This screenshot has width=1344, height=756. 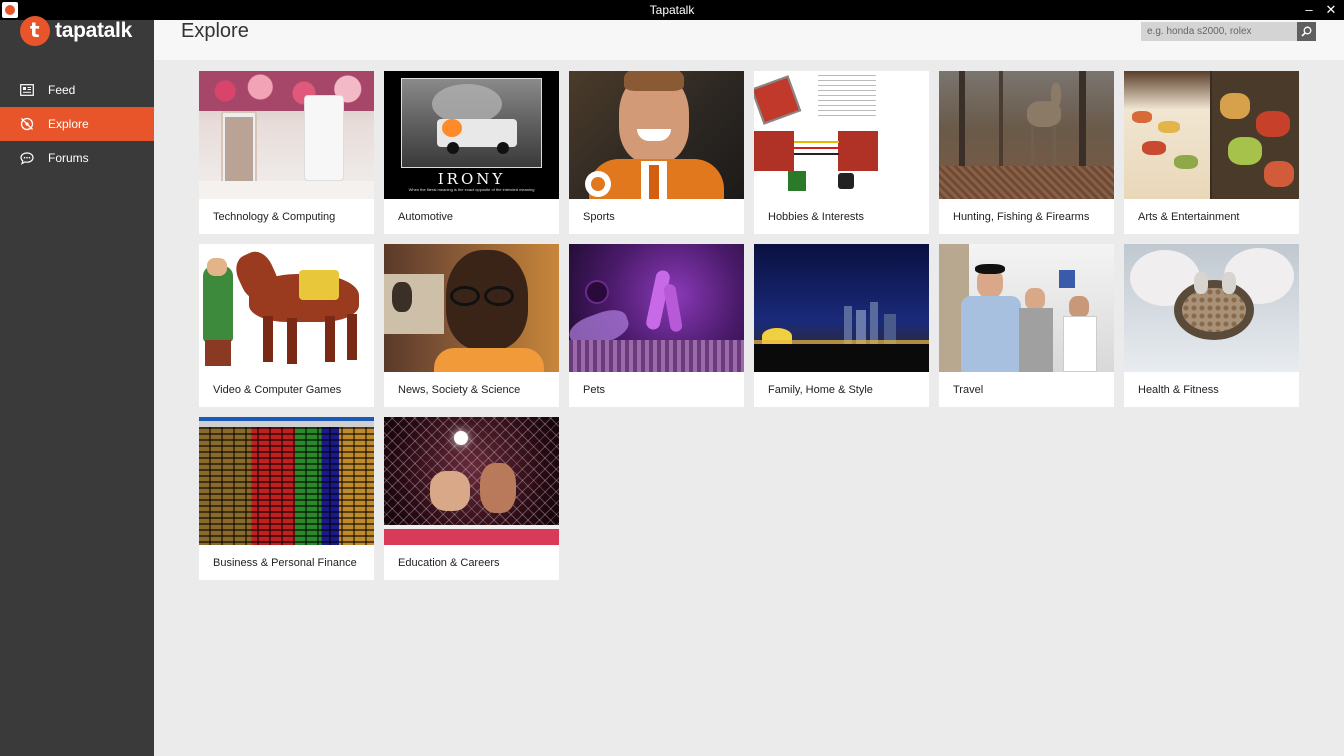 I want to click on category-label: Video & Computer Games, so click(x=277, y=390).